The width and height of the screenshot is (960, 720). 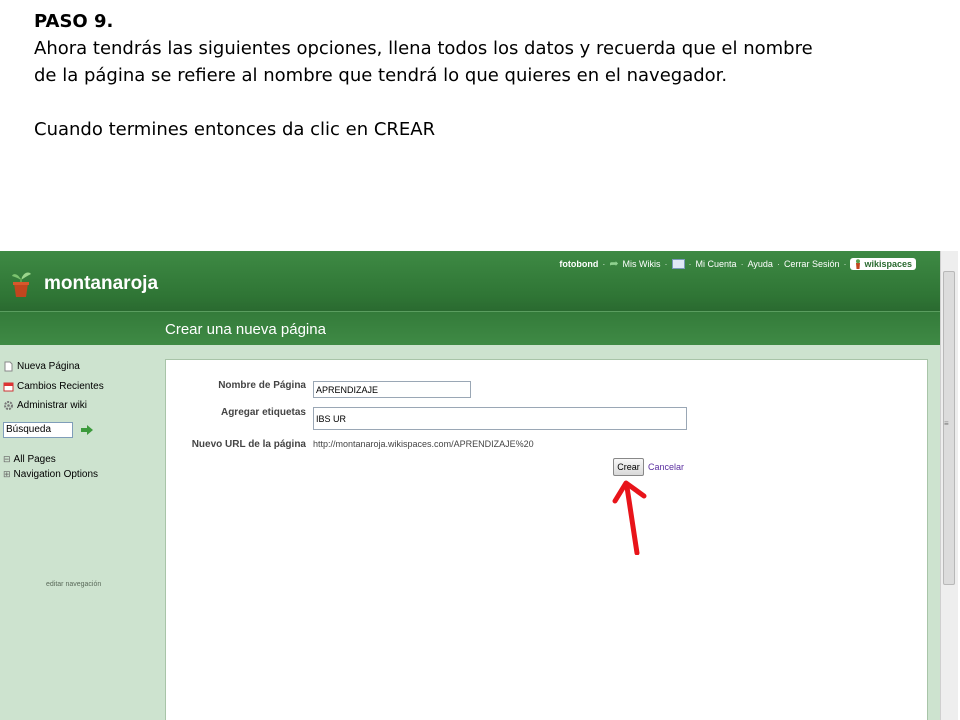 I want to click on page-name-input: APRENDIZAJE, so click(x=392, y=389).